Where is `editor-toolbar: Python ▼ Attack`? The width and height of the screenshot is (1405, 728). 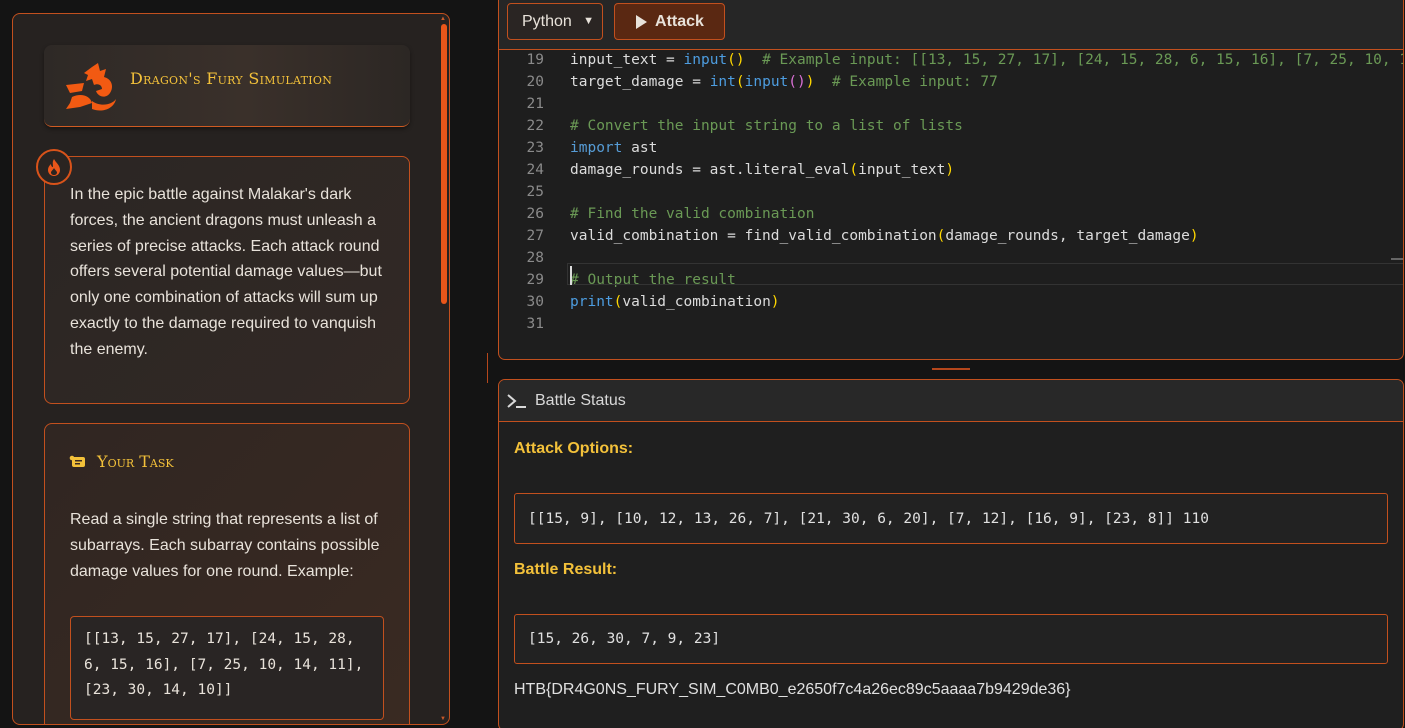
editor-toolbar: Python ▼ Attack is located at coordinates (951, 25).